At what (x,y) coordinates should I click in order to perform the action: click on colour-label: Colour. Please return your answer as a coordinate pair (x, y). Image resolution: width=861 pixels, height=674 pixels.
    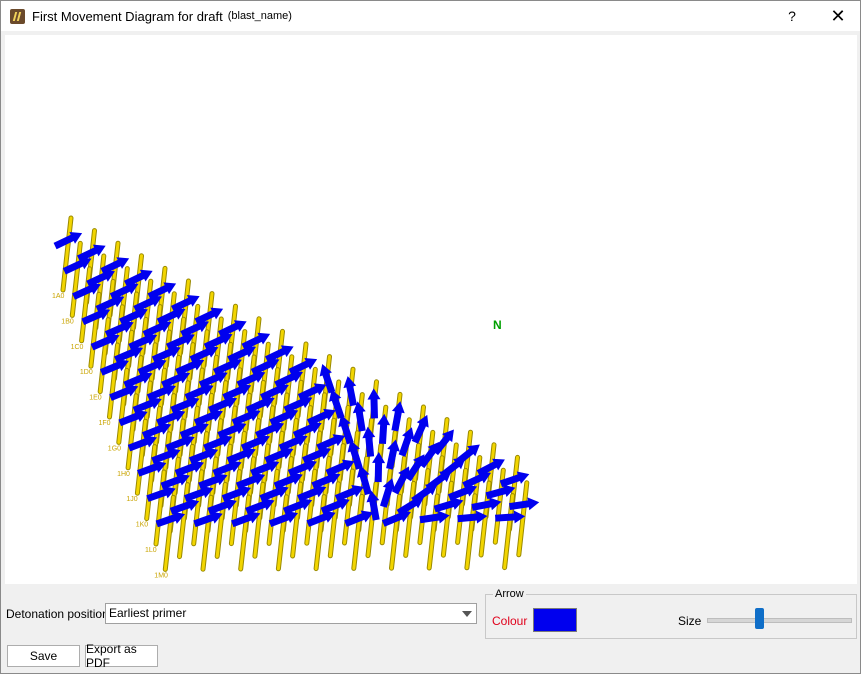
    Looking at the image, I should click on (510, 621).